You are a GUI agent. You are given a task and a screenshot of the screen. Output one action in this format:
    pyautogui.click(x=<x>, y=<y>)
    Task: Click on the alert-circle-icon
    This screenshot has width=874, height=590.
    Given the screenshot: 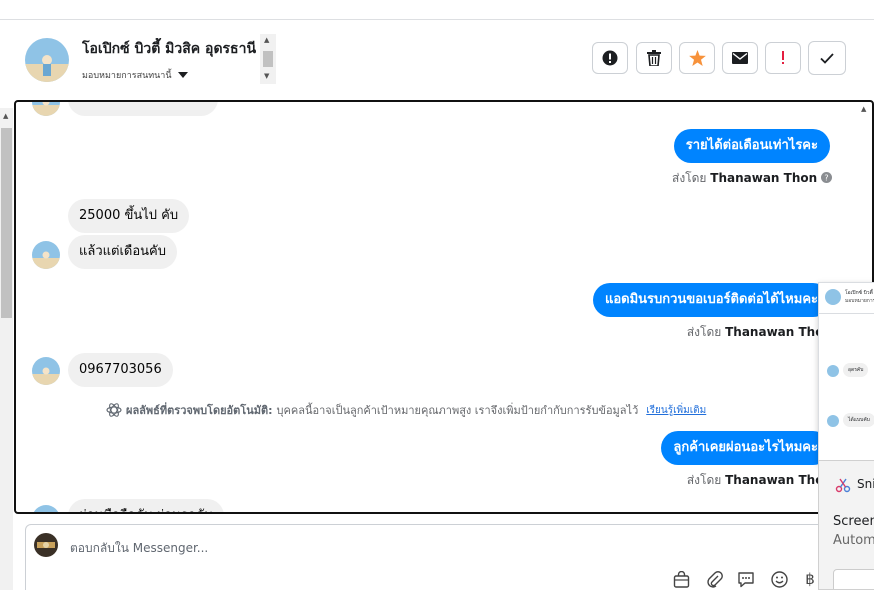 What is the action you would take?
    pyautogui.click(x=610, y=58)
    